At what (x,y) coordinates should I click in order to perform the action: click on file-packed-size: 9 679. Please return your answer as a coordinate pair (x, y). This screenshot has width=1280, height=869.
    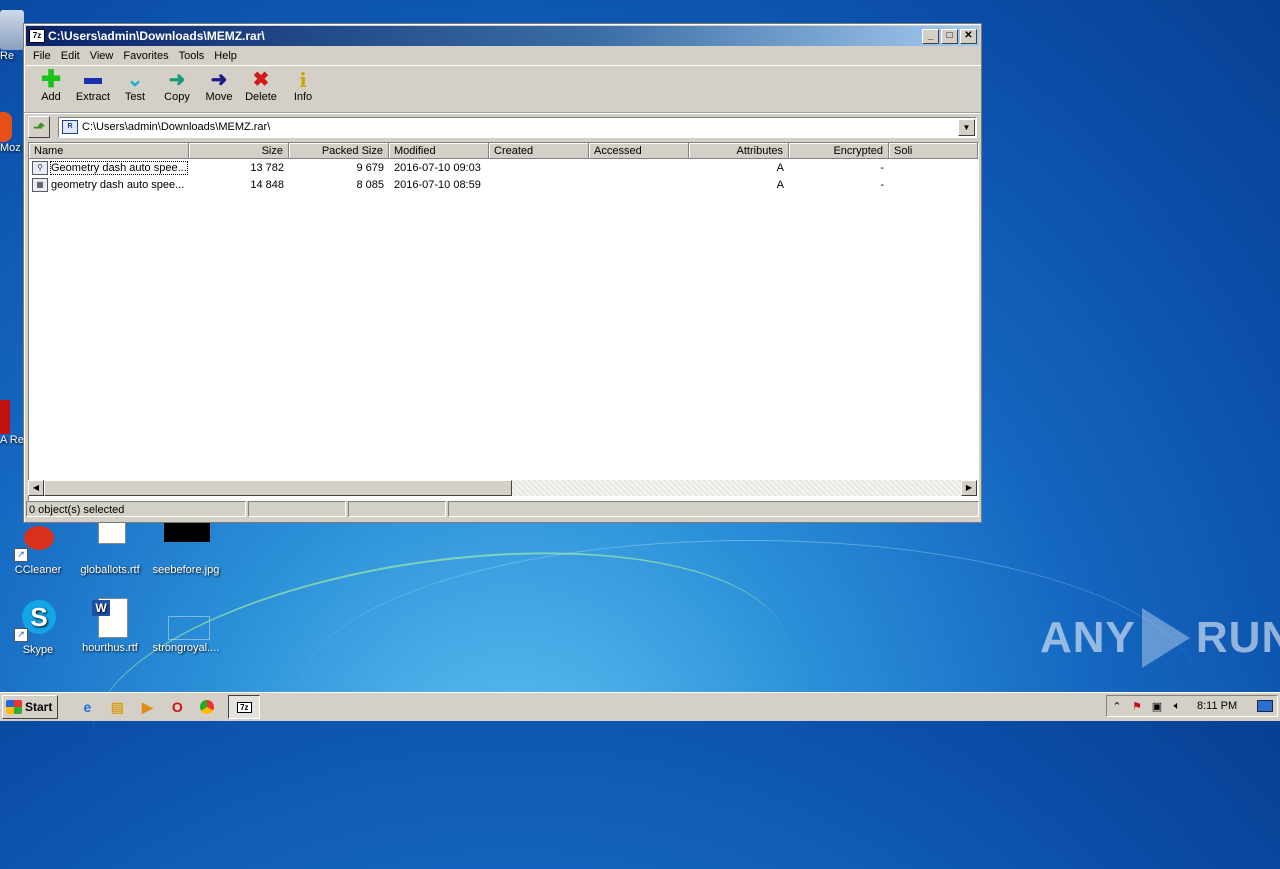
    Looking at the image, I should click on (370, 167).